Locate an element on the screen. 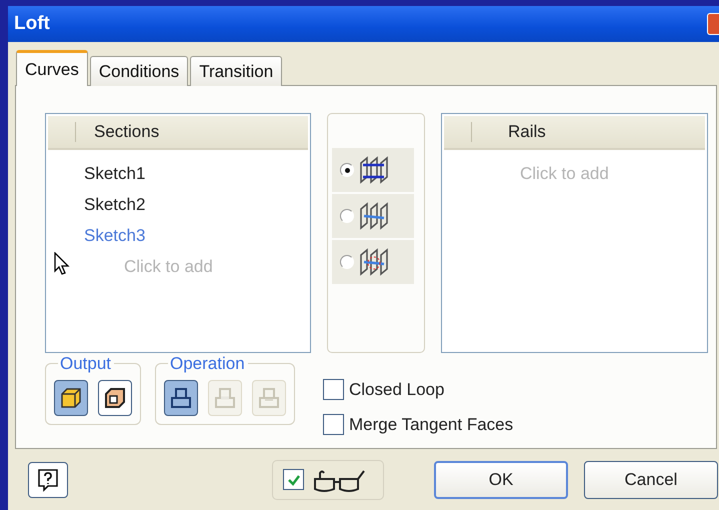  operation-button is located at coordinates (181, 398).